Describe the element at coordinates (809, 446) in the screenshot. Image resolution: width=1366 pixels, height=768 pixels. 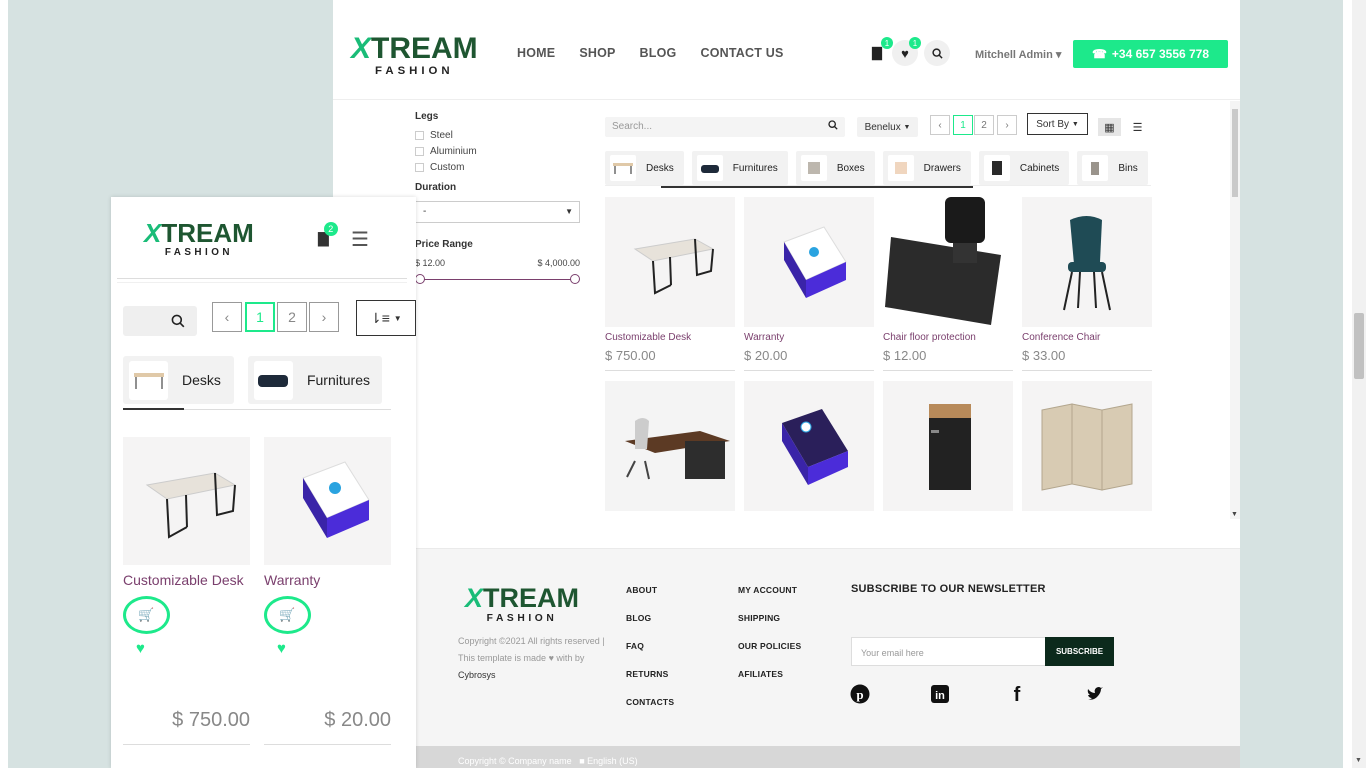
I see `product-image-office-design-software` at that location.